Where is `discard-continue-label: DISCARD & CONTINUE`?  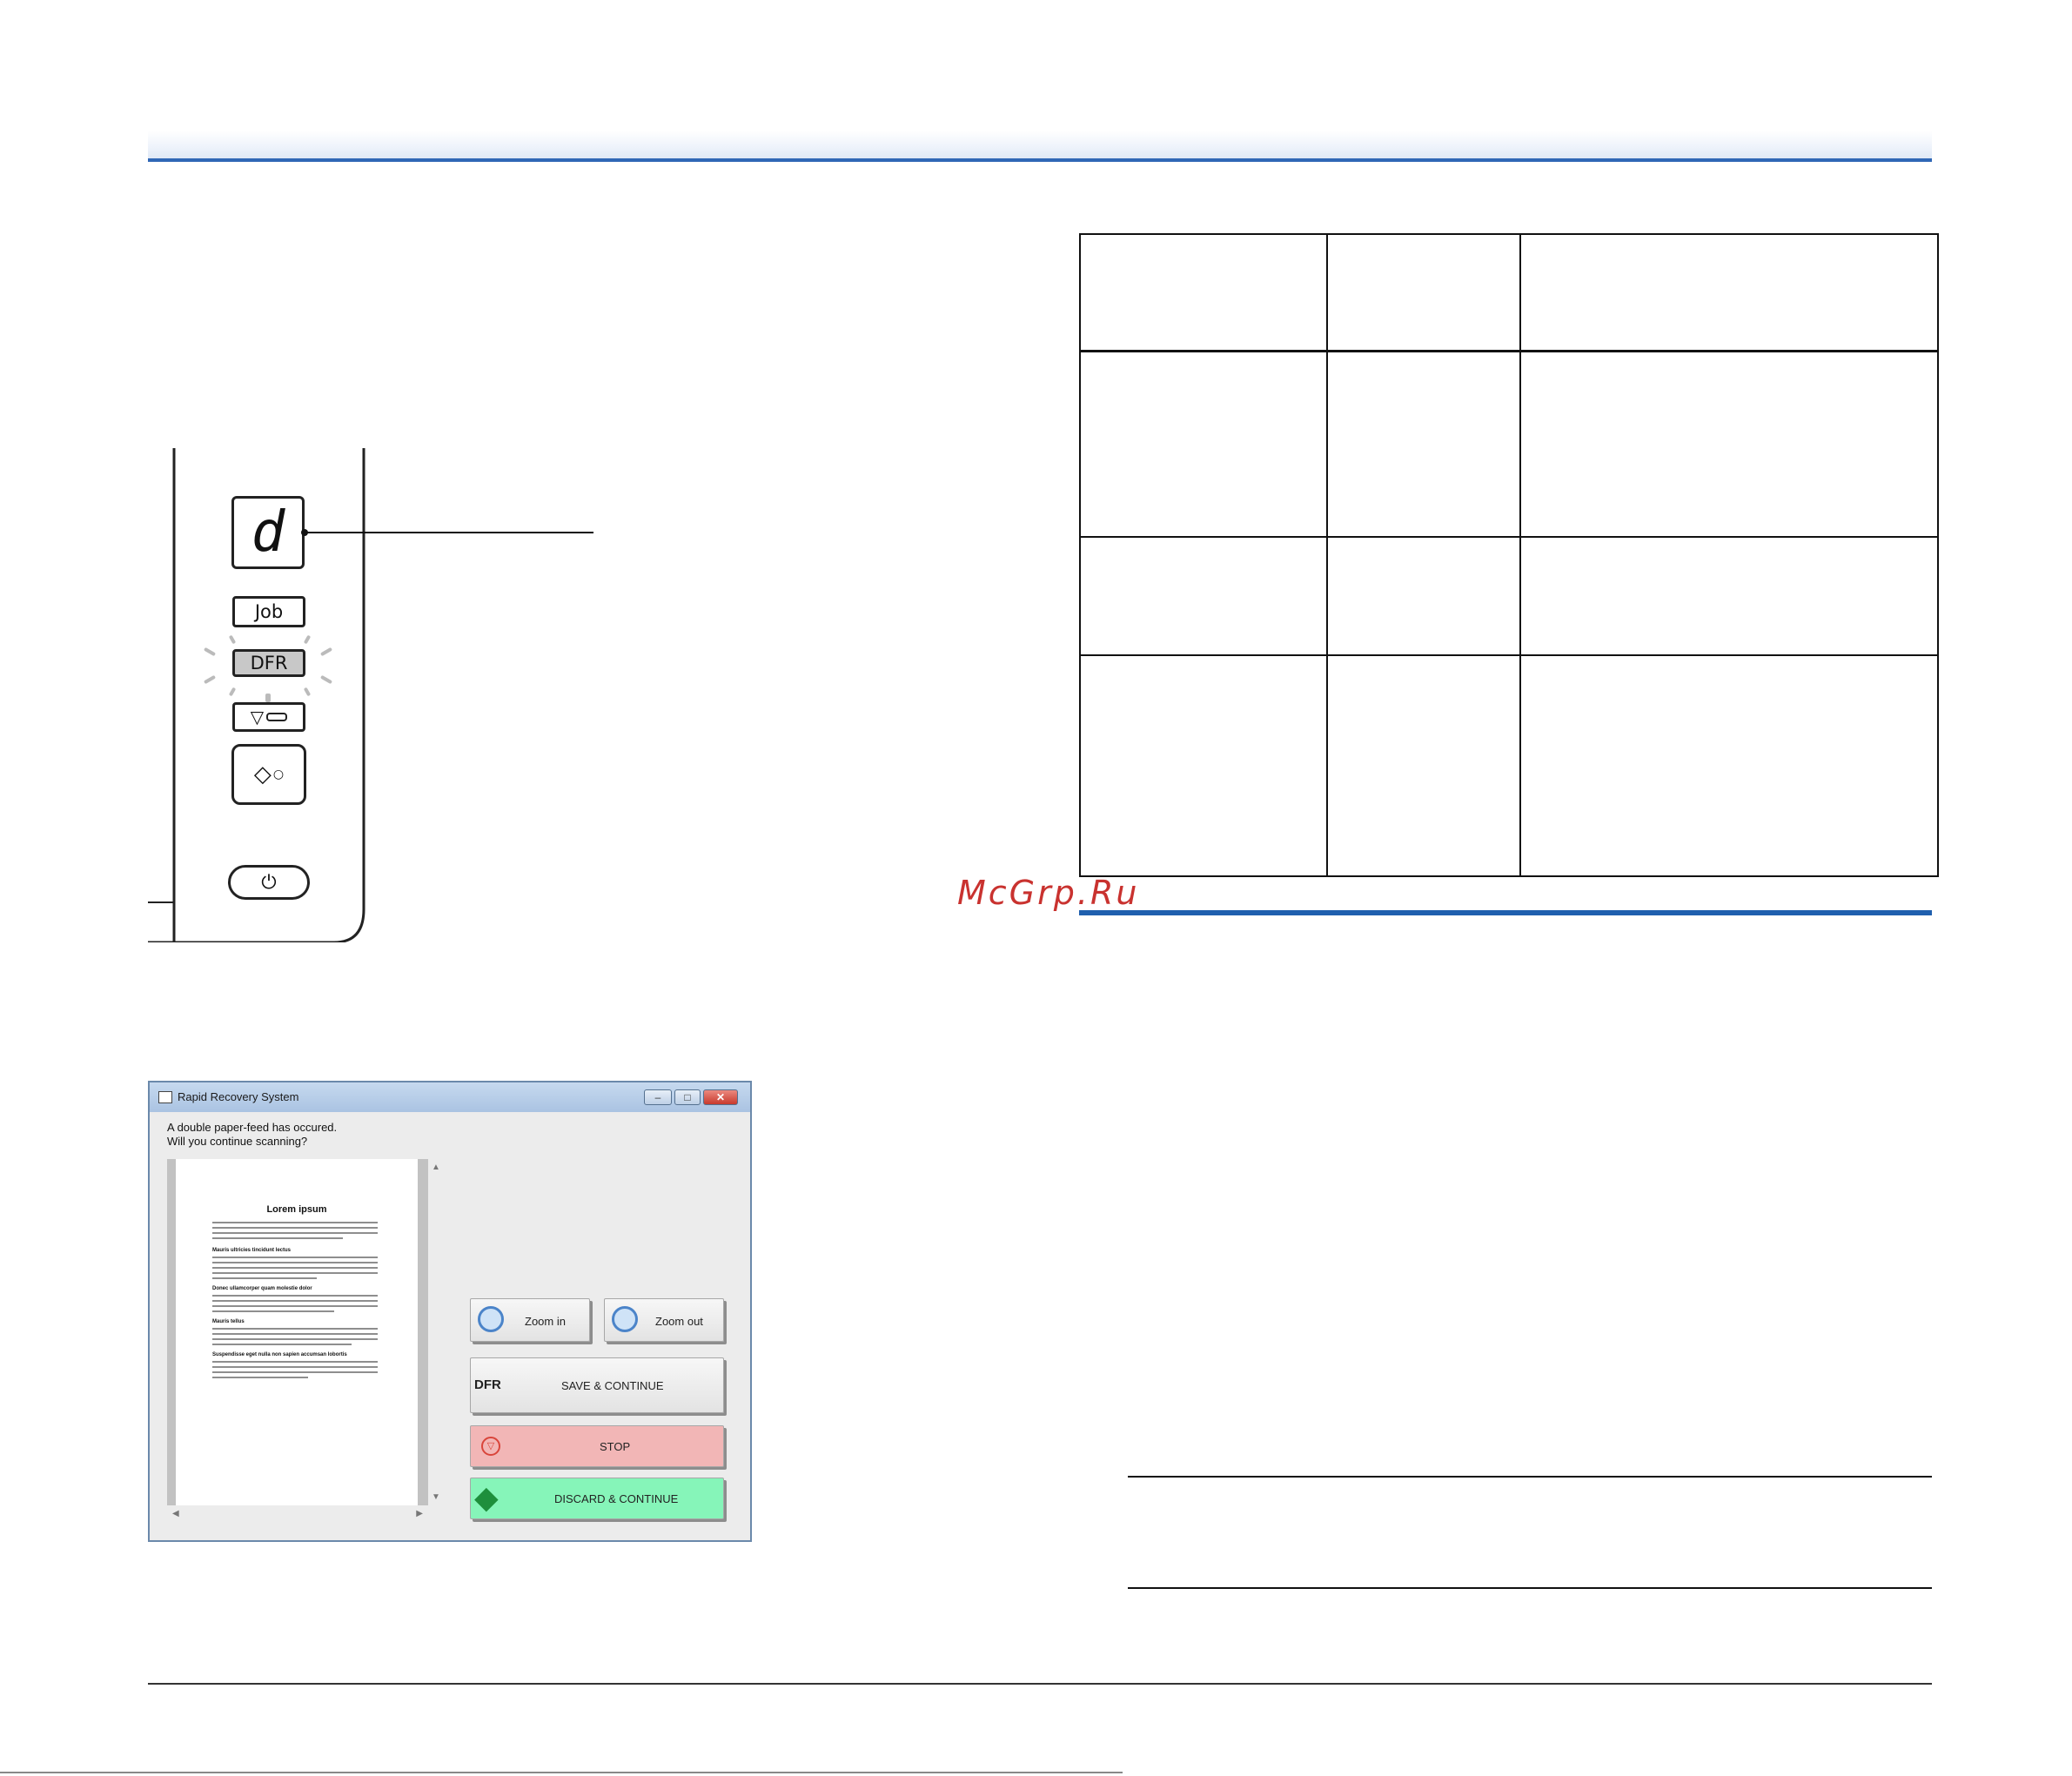
discard-continue-label: DISCARD & CONTINUE is located at coordinates (616, 1498).